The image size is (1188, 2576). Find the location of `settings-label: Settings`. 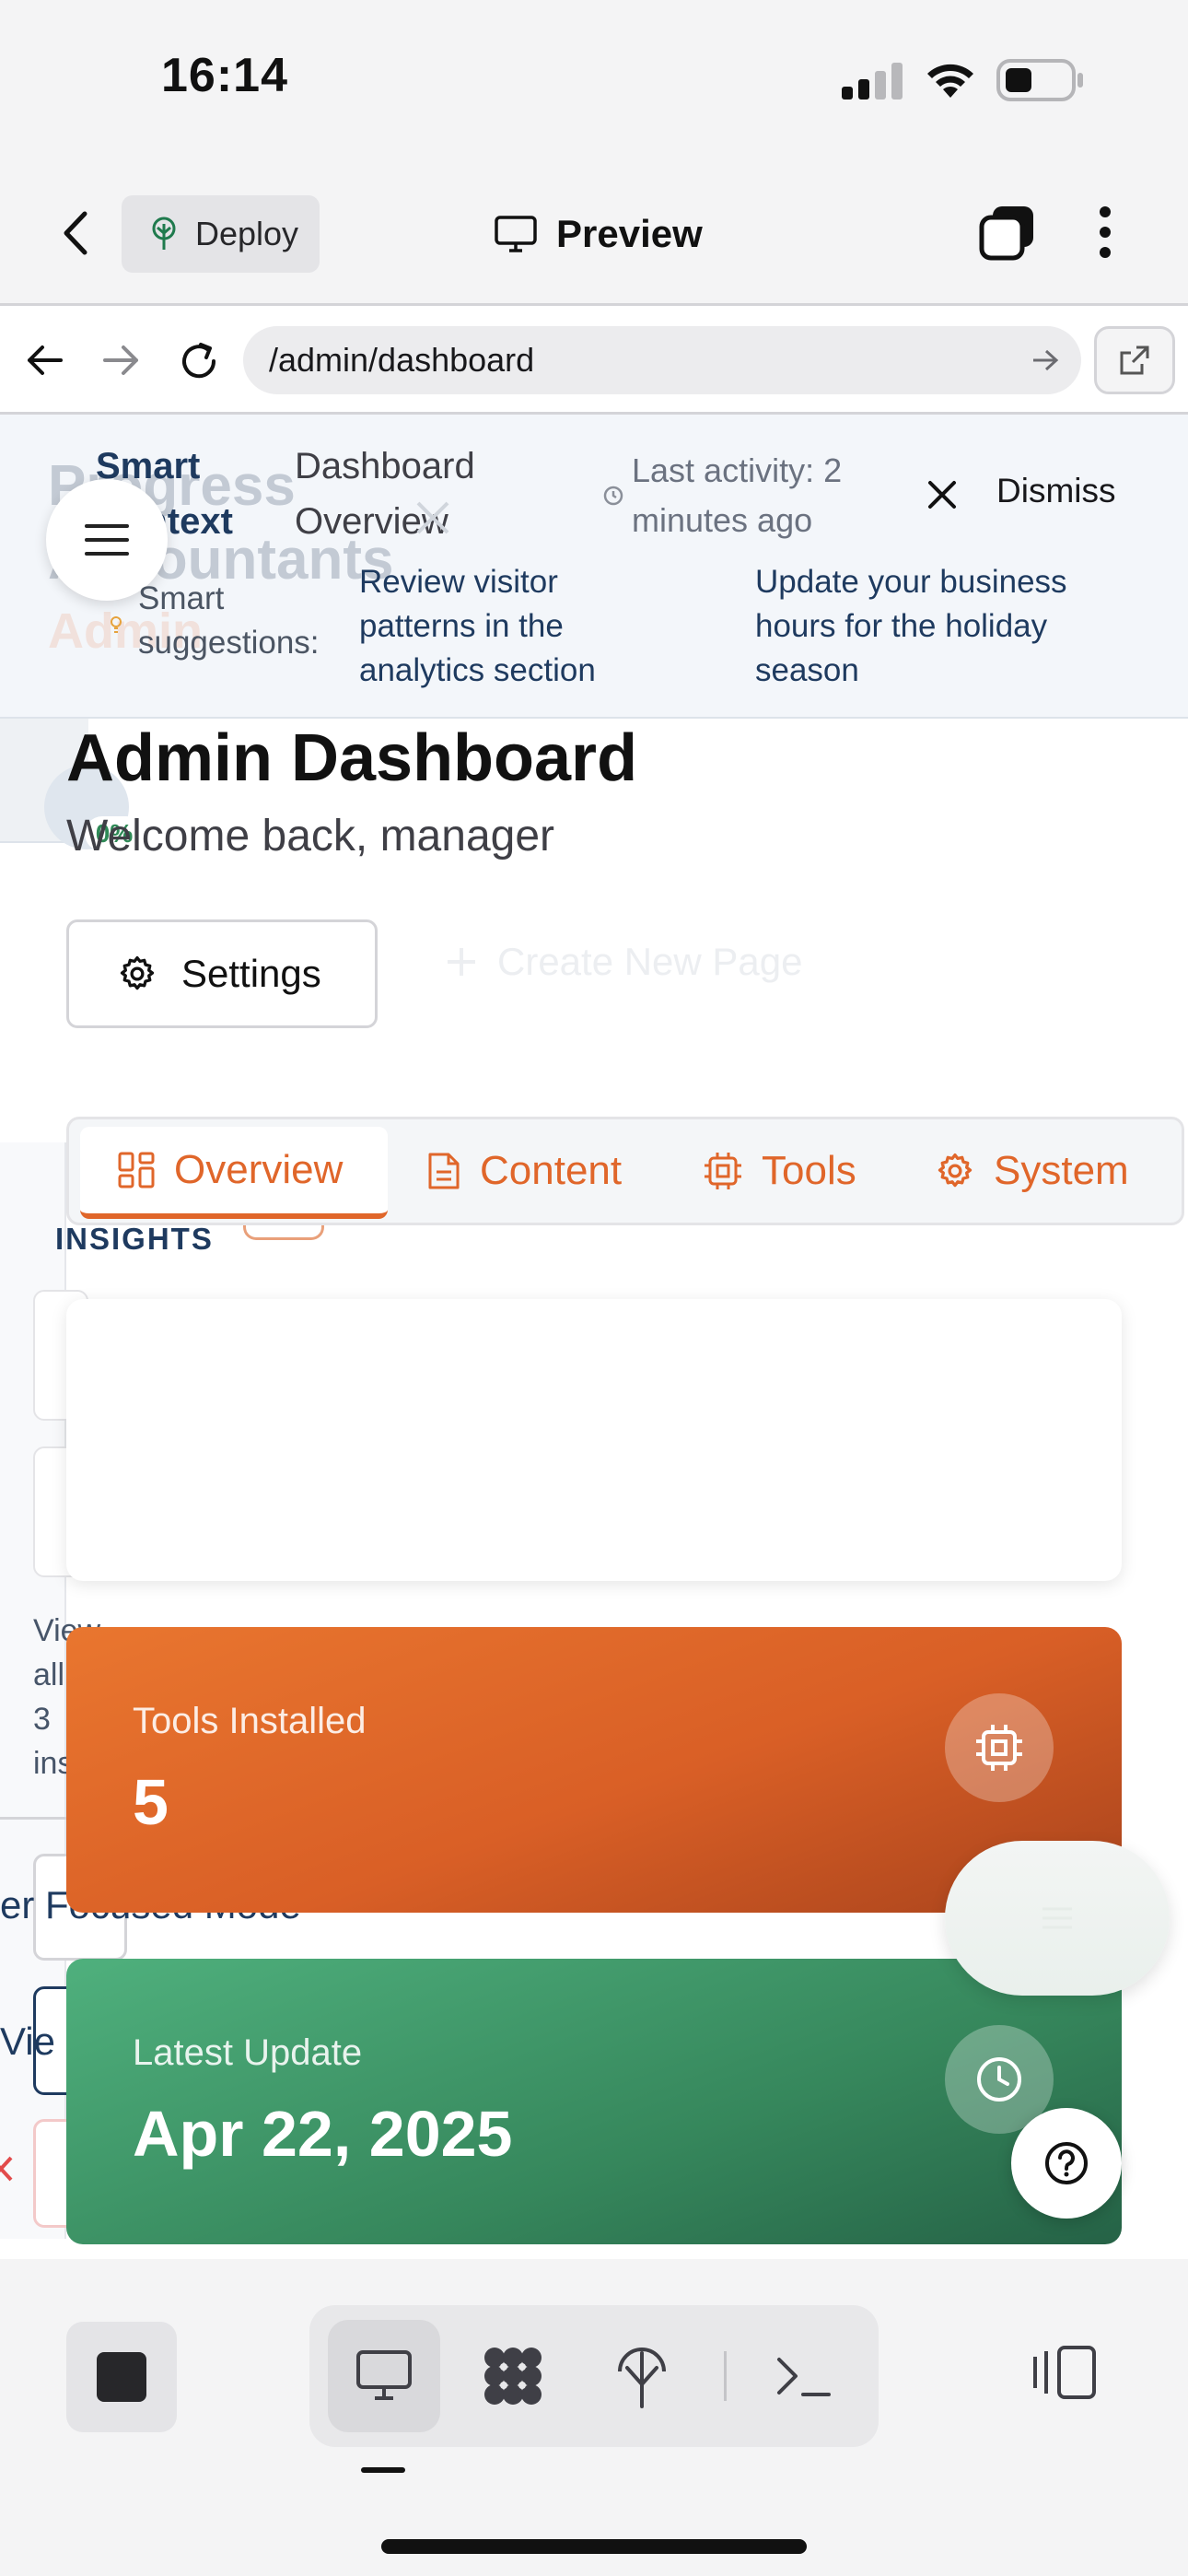

settings-label: Settings is located at coordinates (251, 973).